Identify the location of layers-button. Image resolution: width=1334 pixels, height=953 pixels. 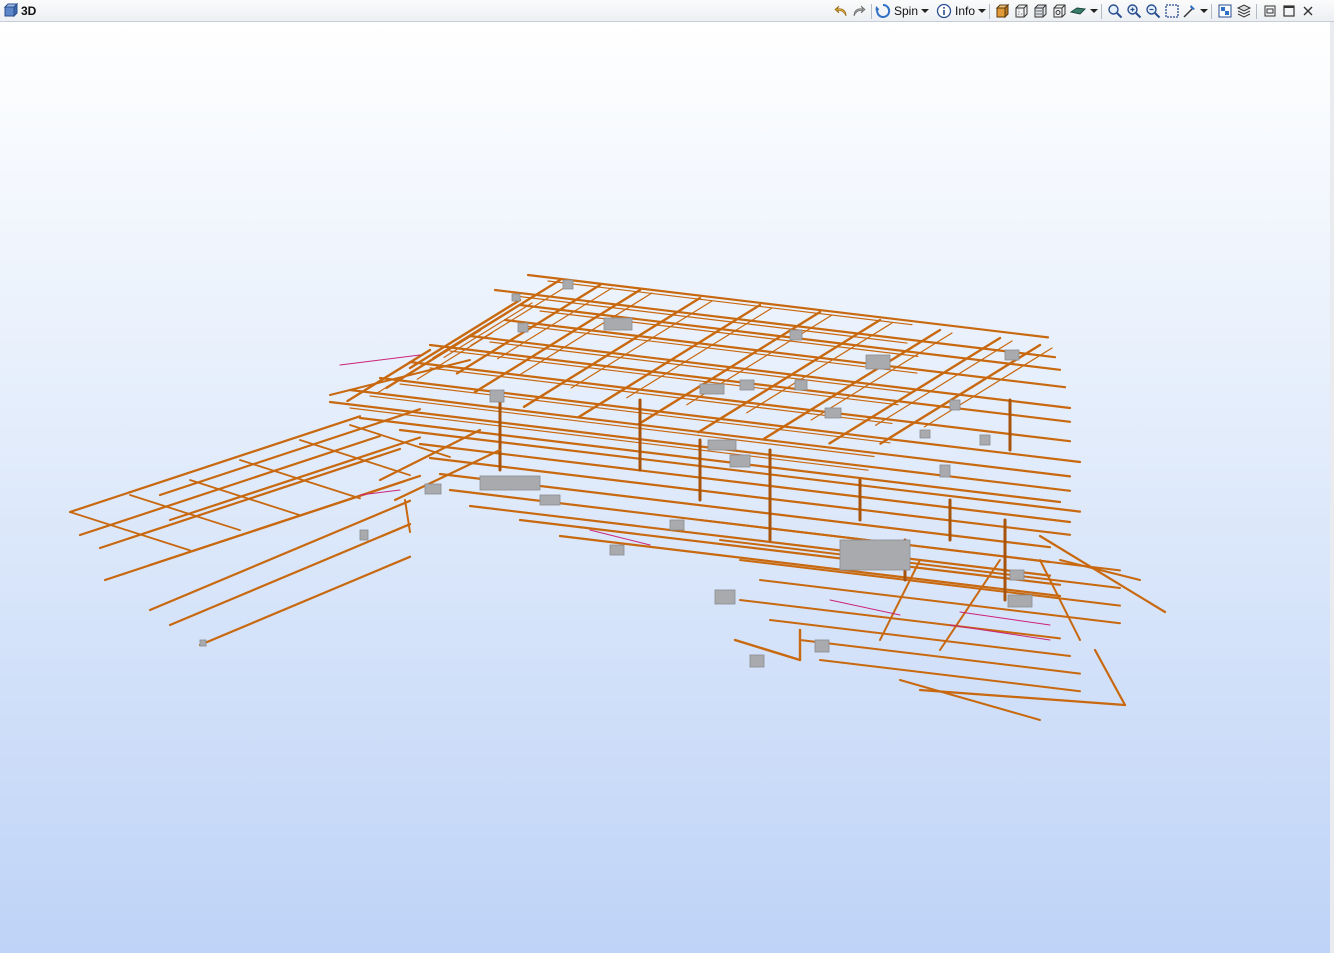
(1243, 11).